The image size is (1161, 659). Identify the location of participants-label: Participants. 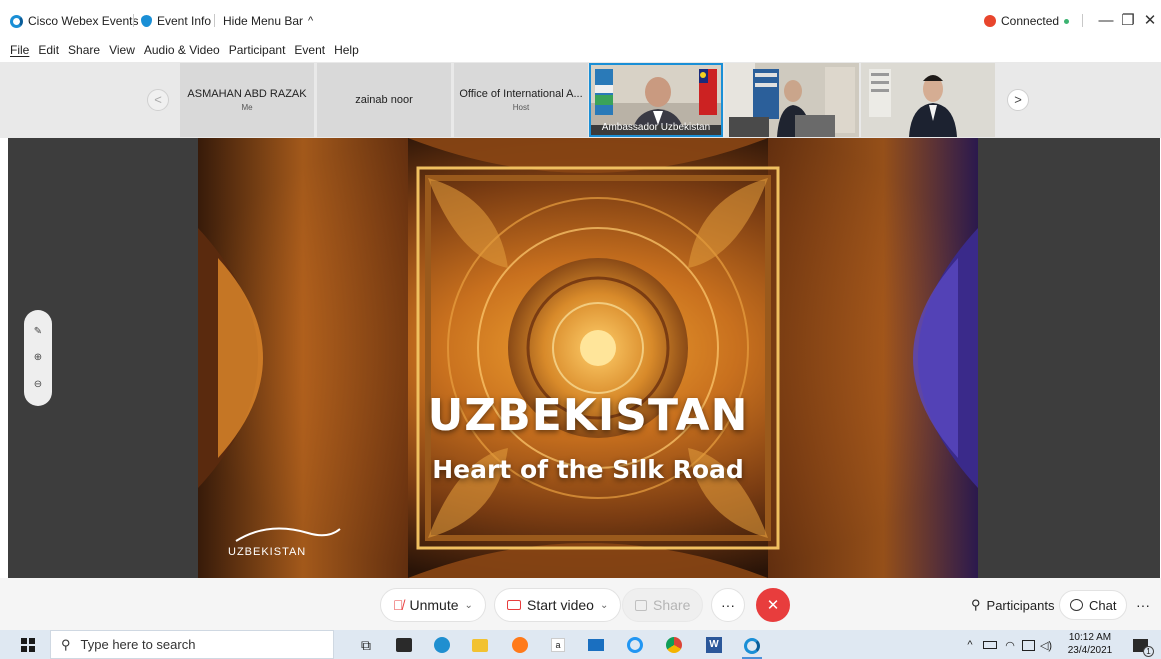
(1020, 605).